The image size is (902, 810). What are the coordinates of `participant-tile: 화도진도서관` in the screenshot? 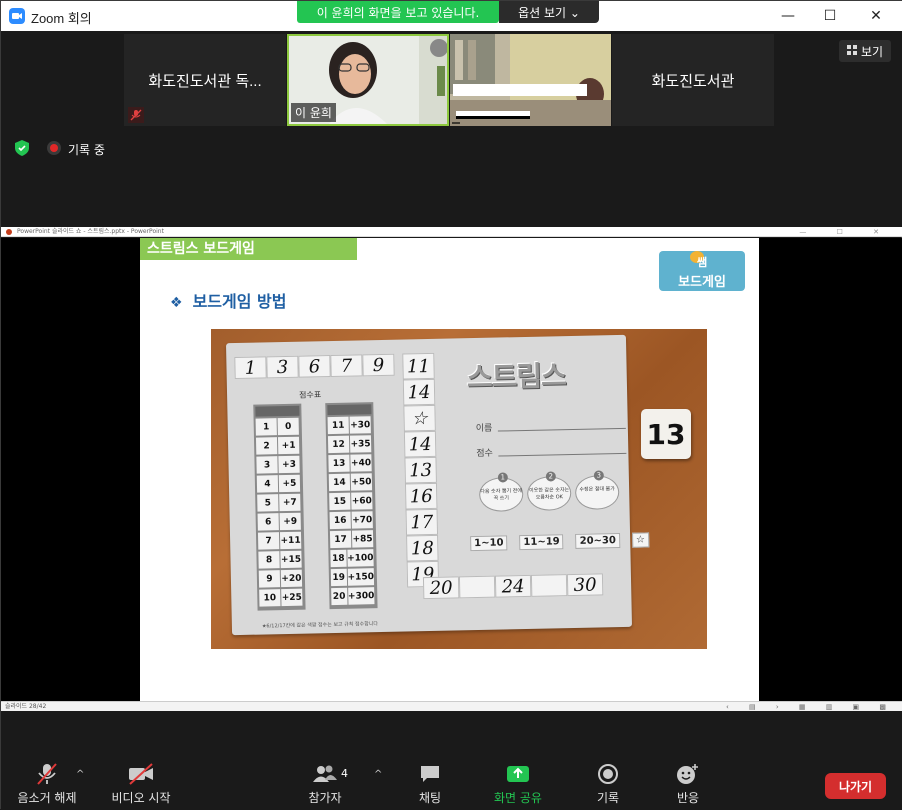 It's located at (693, 80).